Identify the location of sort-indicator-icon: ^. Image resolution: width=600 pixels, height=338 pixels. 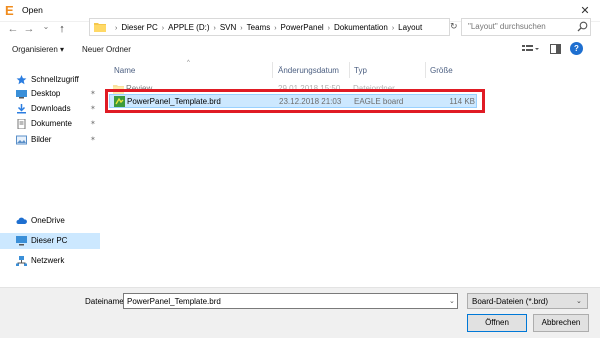
(188, 63).